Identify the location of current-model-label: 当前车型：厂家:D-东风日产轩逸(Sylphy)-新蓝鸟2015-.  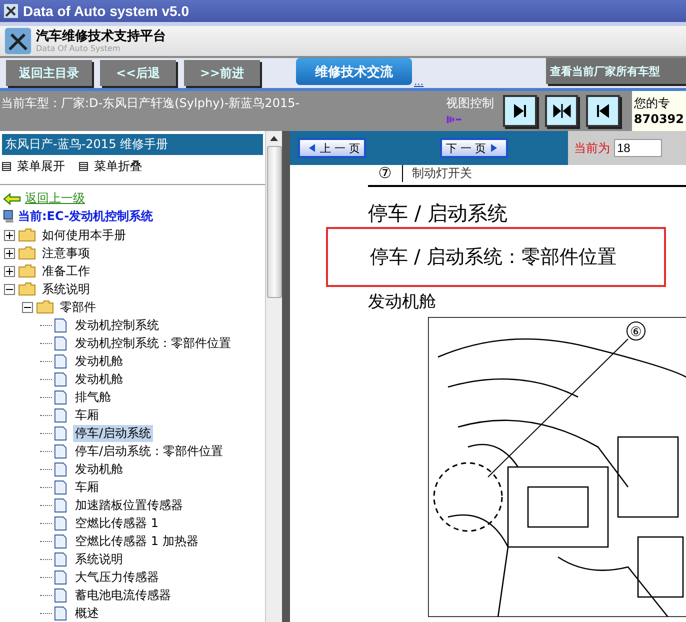
(150, 103).